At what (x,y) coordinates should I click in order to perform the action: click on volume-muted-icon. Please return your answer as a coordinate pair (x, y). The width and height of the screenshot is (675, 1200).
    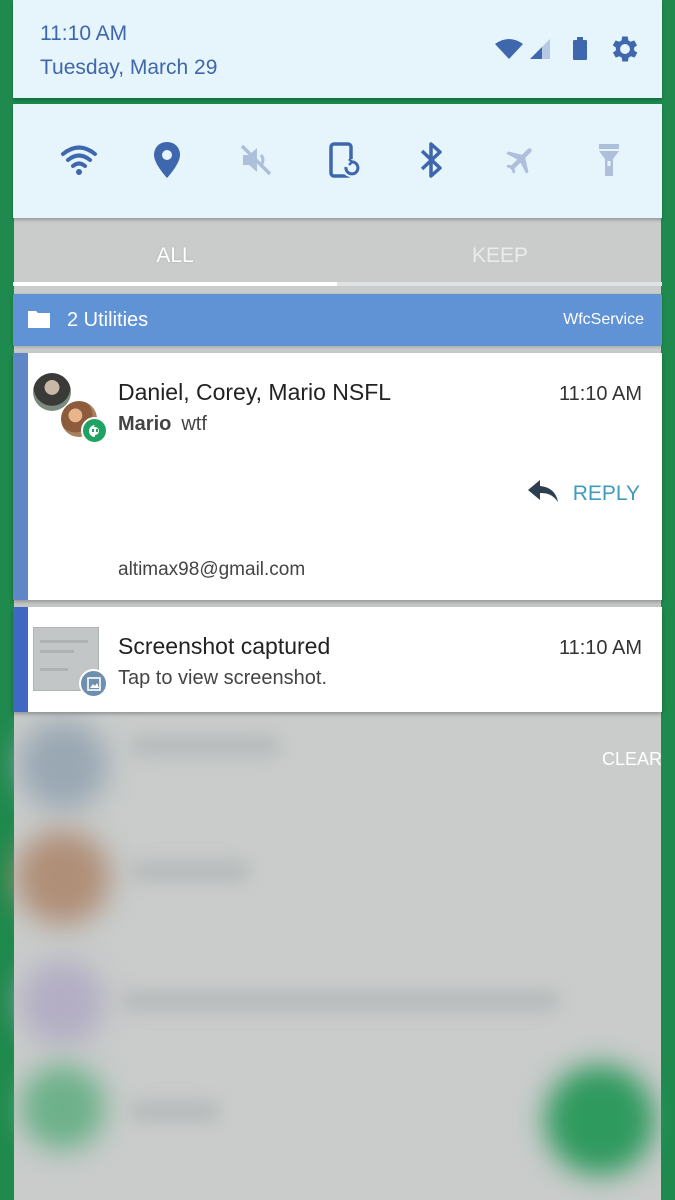
    Looking at the image, I should click on (256, 162).